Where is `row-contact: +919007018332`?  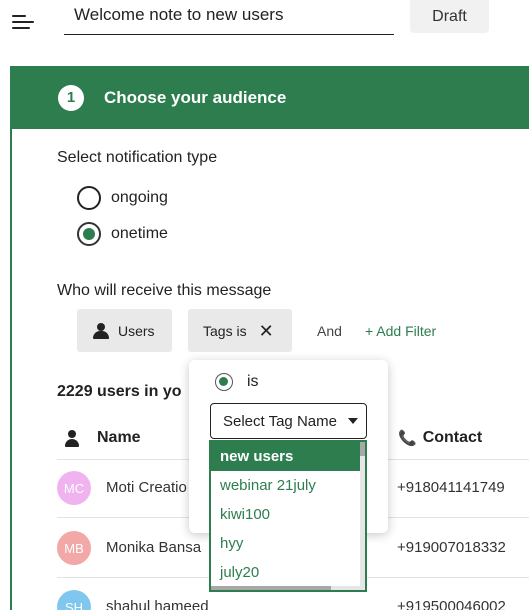
row-contact: +919007018332 is located at coordinates (451, 547).